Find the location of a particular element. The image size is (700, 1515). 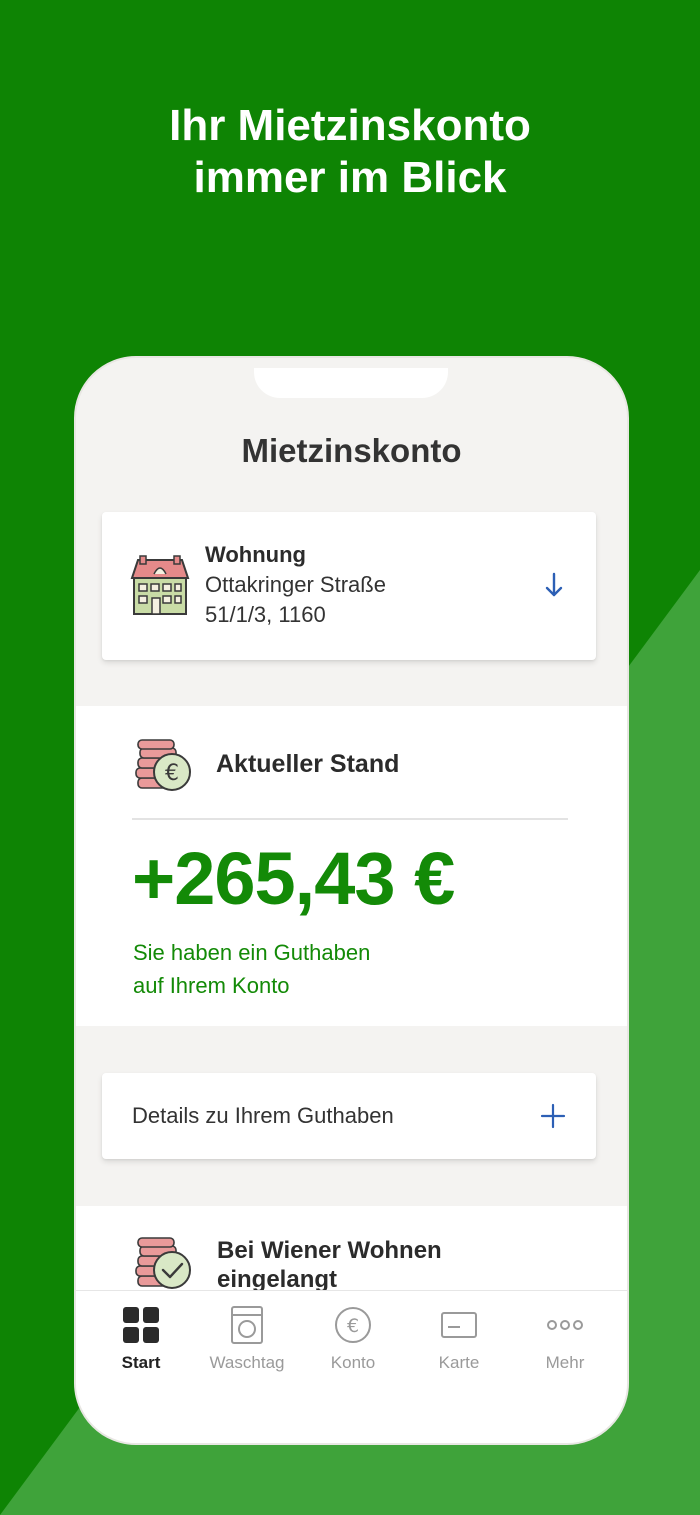

apartment-selector: Wohnung Ottakringer Straße 51/1/3, 1160 is located at coordinates (349, 586).